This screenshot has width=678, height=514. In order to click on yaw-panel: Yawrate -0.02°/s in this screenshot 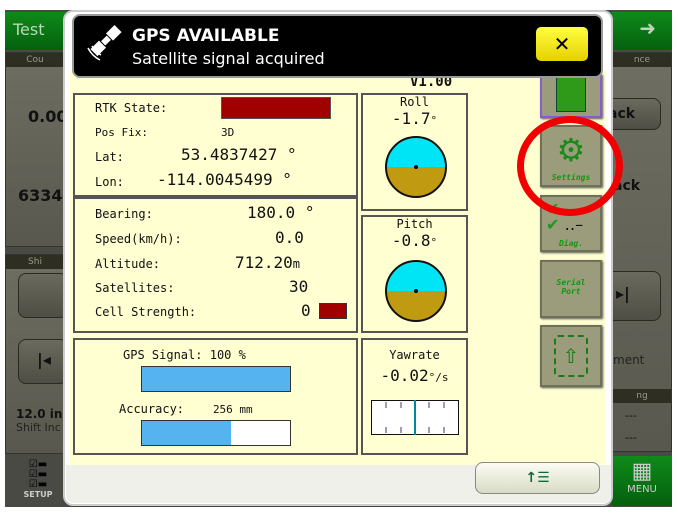, I will do `click(414, 396)`.